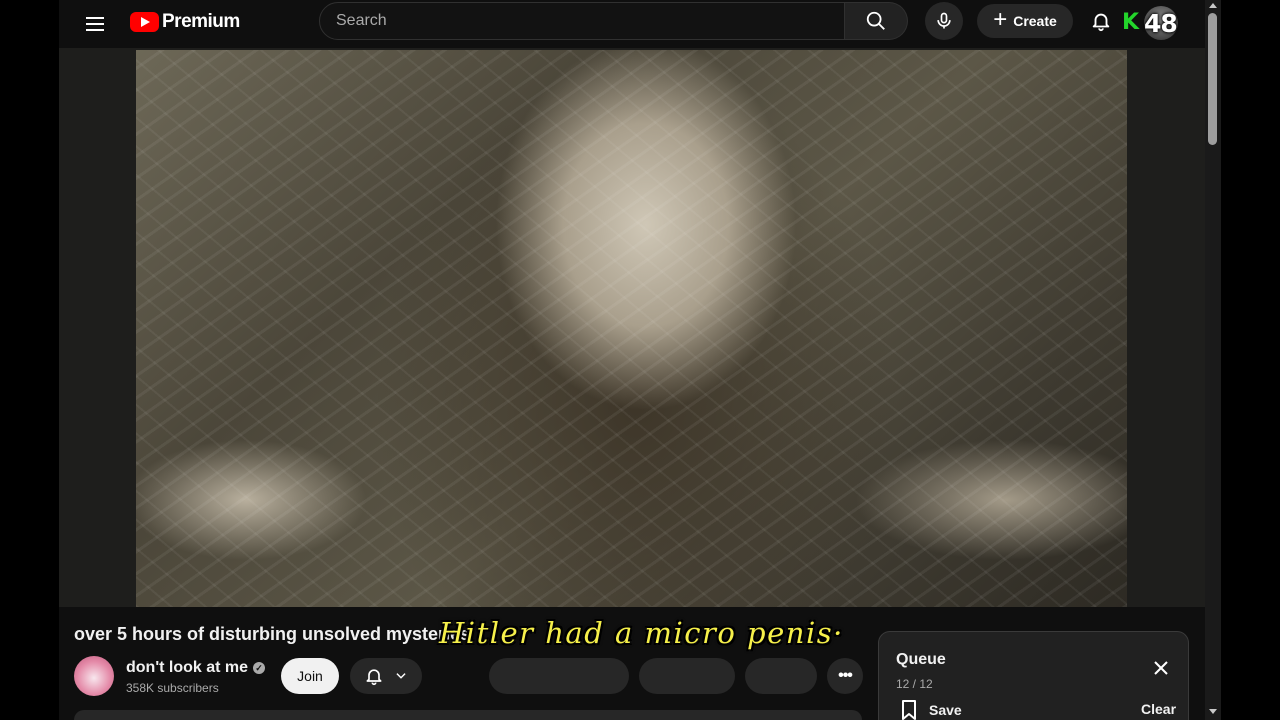 This screenshot has height=720, width=1280. What do you see at coordinates (1035, 21) in the screenshot?
I see `create-label: Create` at bounding box center [1035, 21].